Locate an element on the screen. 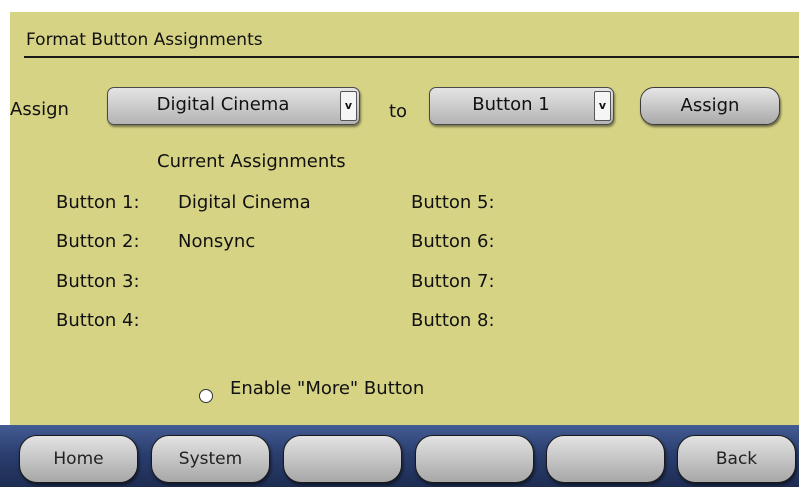 The image size is (799, 487). assign-label: Assign is located at coordinates (39, 109).